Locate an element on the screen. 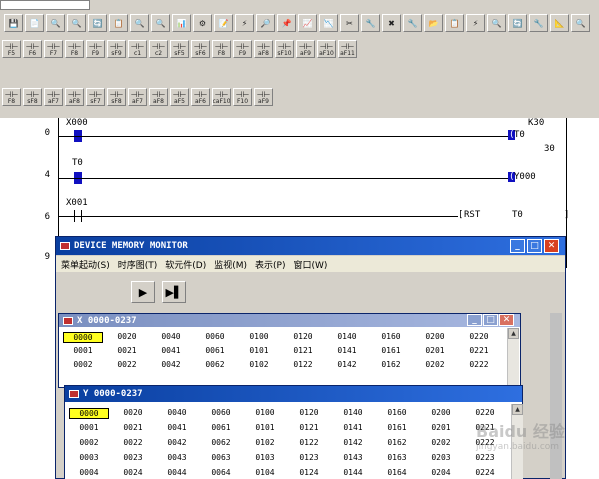  toolbar-dropdown is located at coordinates (45, 5).